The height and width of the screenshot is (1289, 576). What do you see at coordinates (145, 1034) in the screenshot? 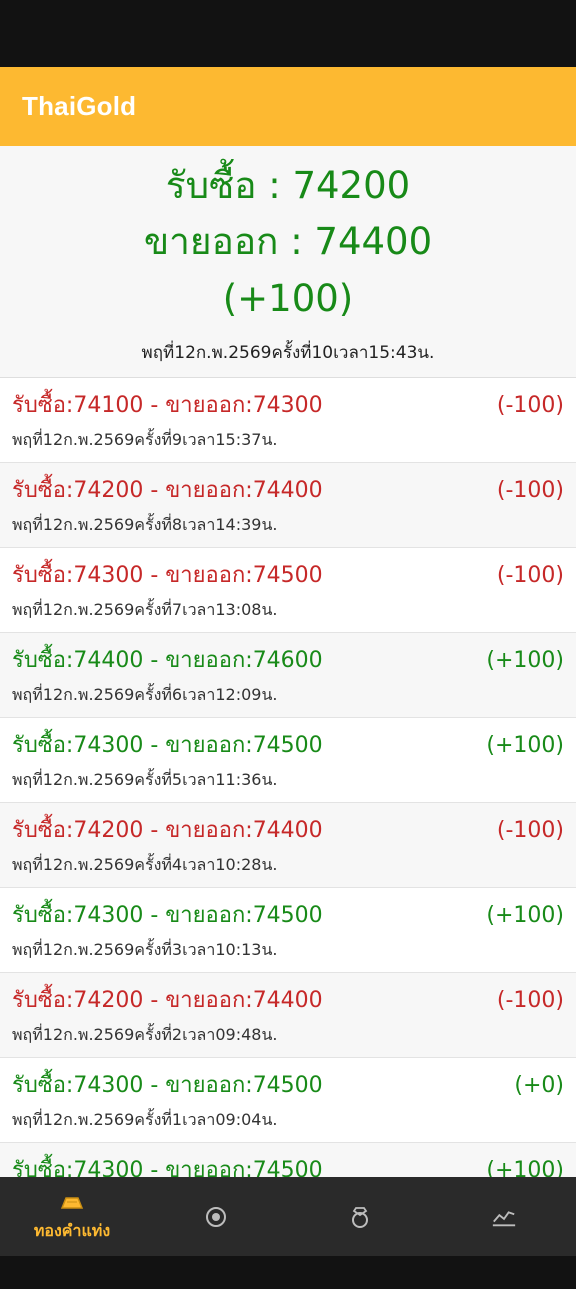
I see `list-item-timestamp: พฤที่12ก.พ.2569ครั้งที่2เวลา09:48น.` at bounding box center [145, 1034].